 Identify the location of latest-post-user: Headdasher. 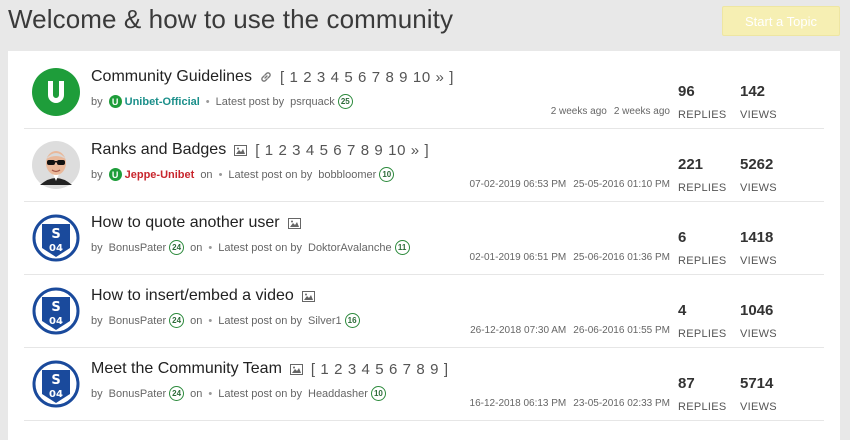
(338, 394).